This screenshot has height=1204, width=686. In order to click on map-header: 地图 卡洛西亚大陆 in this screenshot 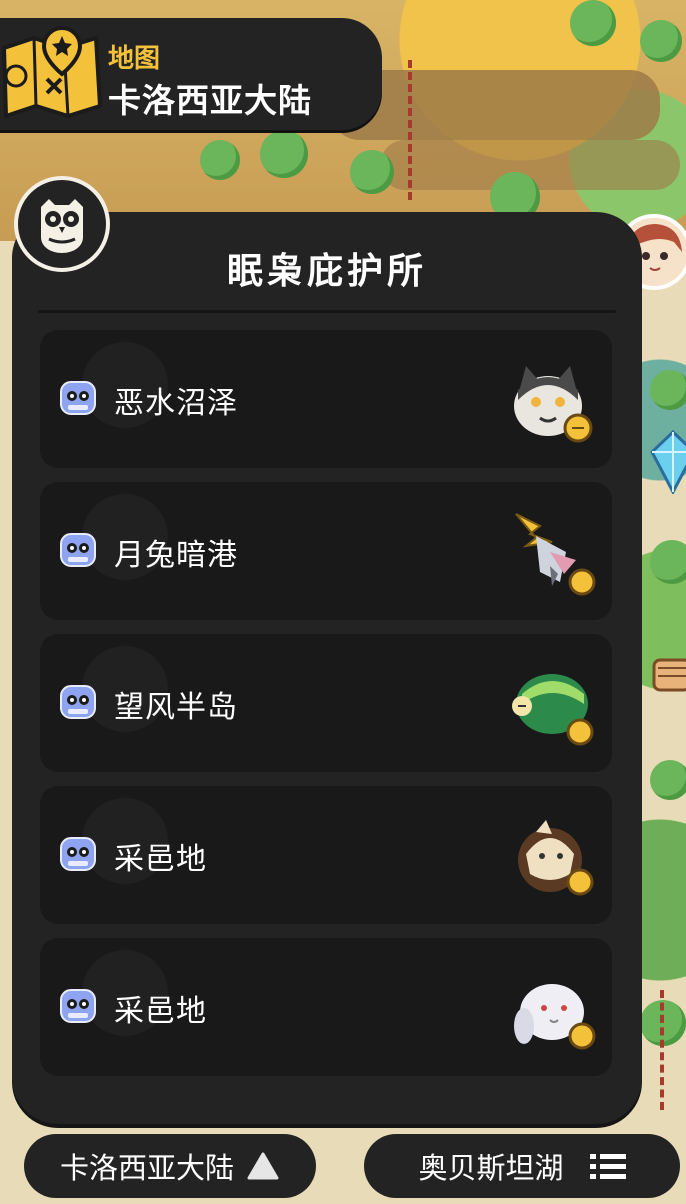, I will do `click(191, 74)`.